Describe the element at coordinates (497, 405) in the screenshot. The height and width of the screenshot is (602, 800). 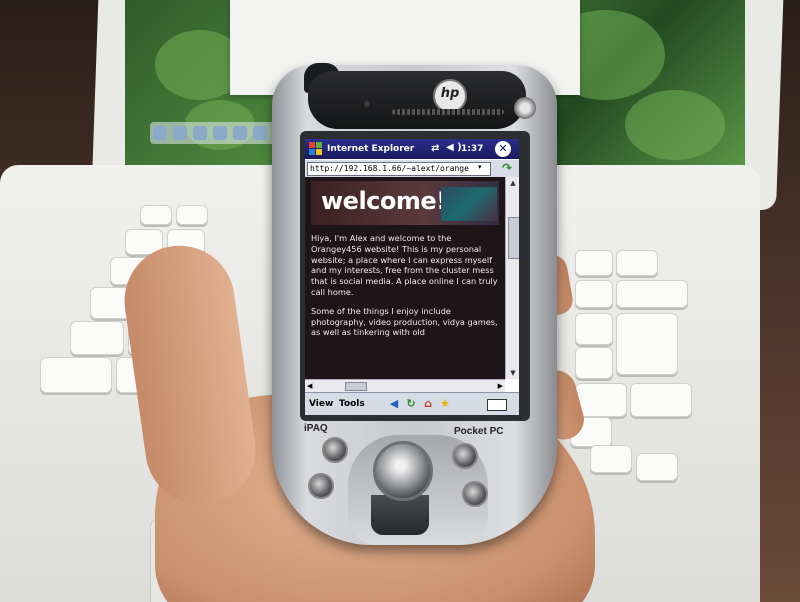
I see `keyboard-icon` at that location.